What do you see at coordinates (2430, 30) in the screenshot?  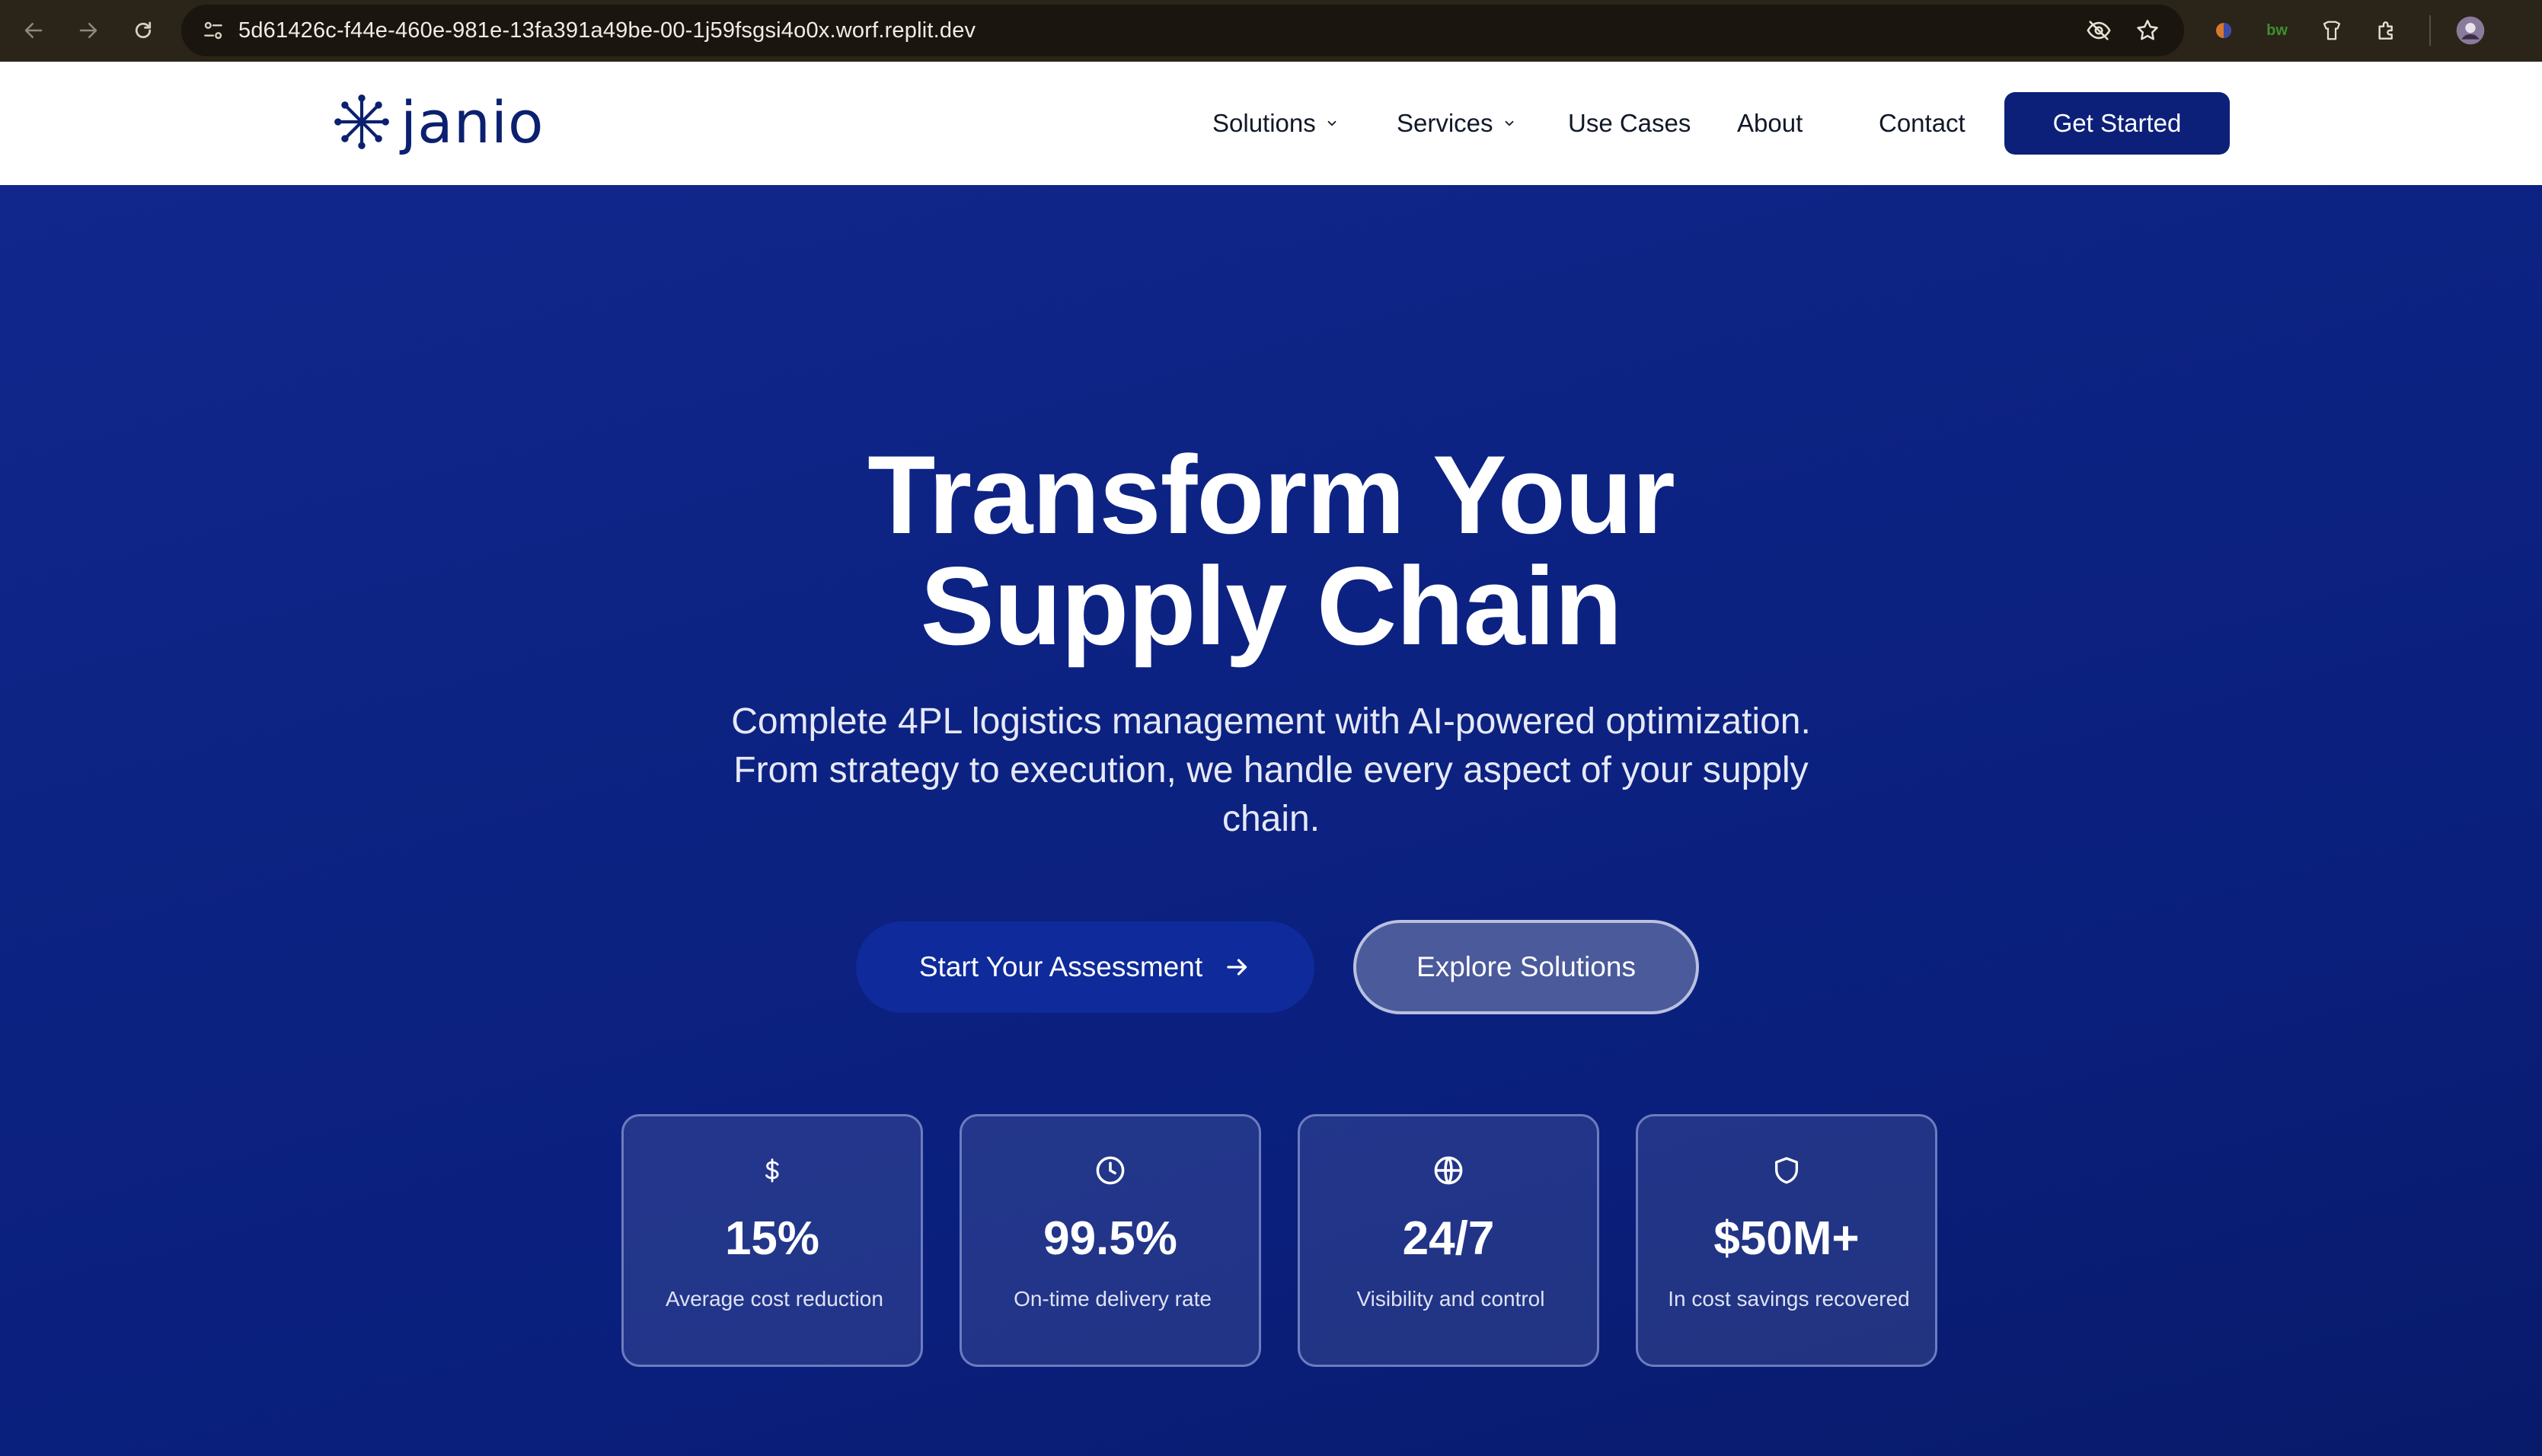 I see `toolbar-divider` at bounding box center [2430, 30].